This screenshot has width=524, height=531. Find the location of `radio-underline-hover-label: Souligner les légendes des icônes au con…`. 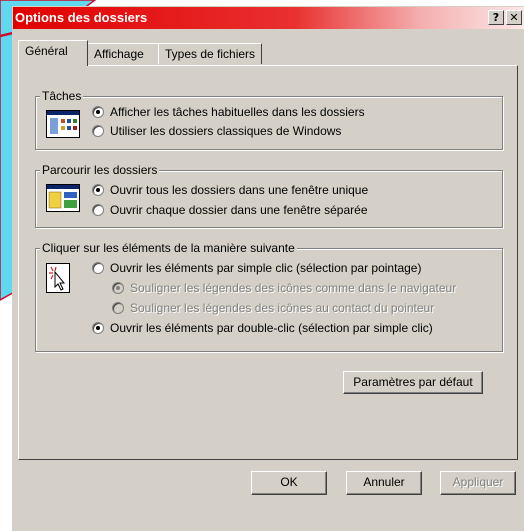

radio-underline-hover-label: Souligner les légendes des icônes au con… is located at coordinates (282, 308).